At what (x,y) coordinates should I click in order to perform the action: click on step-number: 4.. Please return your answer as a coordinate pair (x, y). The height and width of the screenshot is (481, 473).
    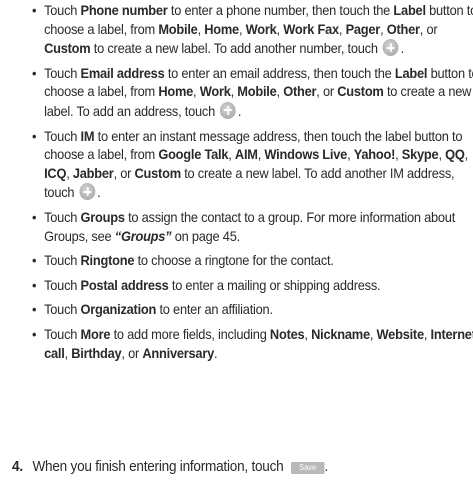
    Looking at the image, I should click on (17, 467).